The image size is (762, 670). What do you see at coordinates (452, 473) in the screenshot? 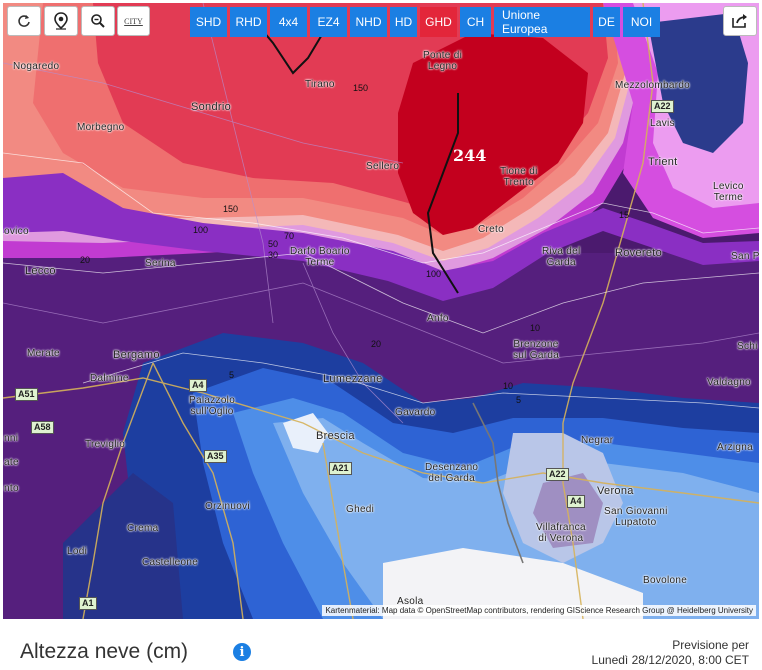
I see `place-label: Desenzano del Garda` at bounding box center [452, 473].